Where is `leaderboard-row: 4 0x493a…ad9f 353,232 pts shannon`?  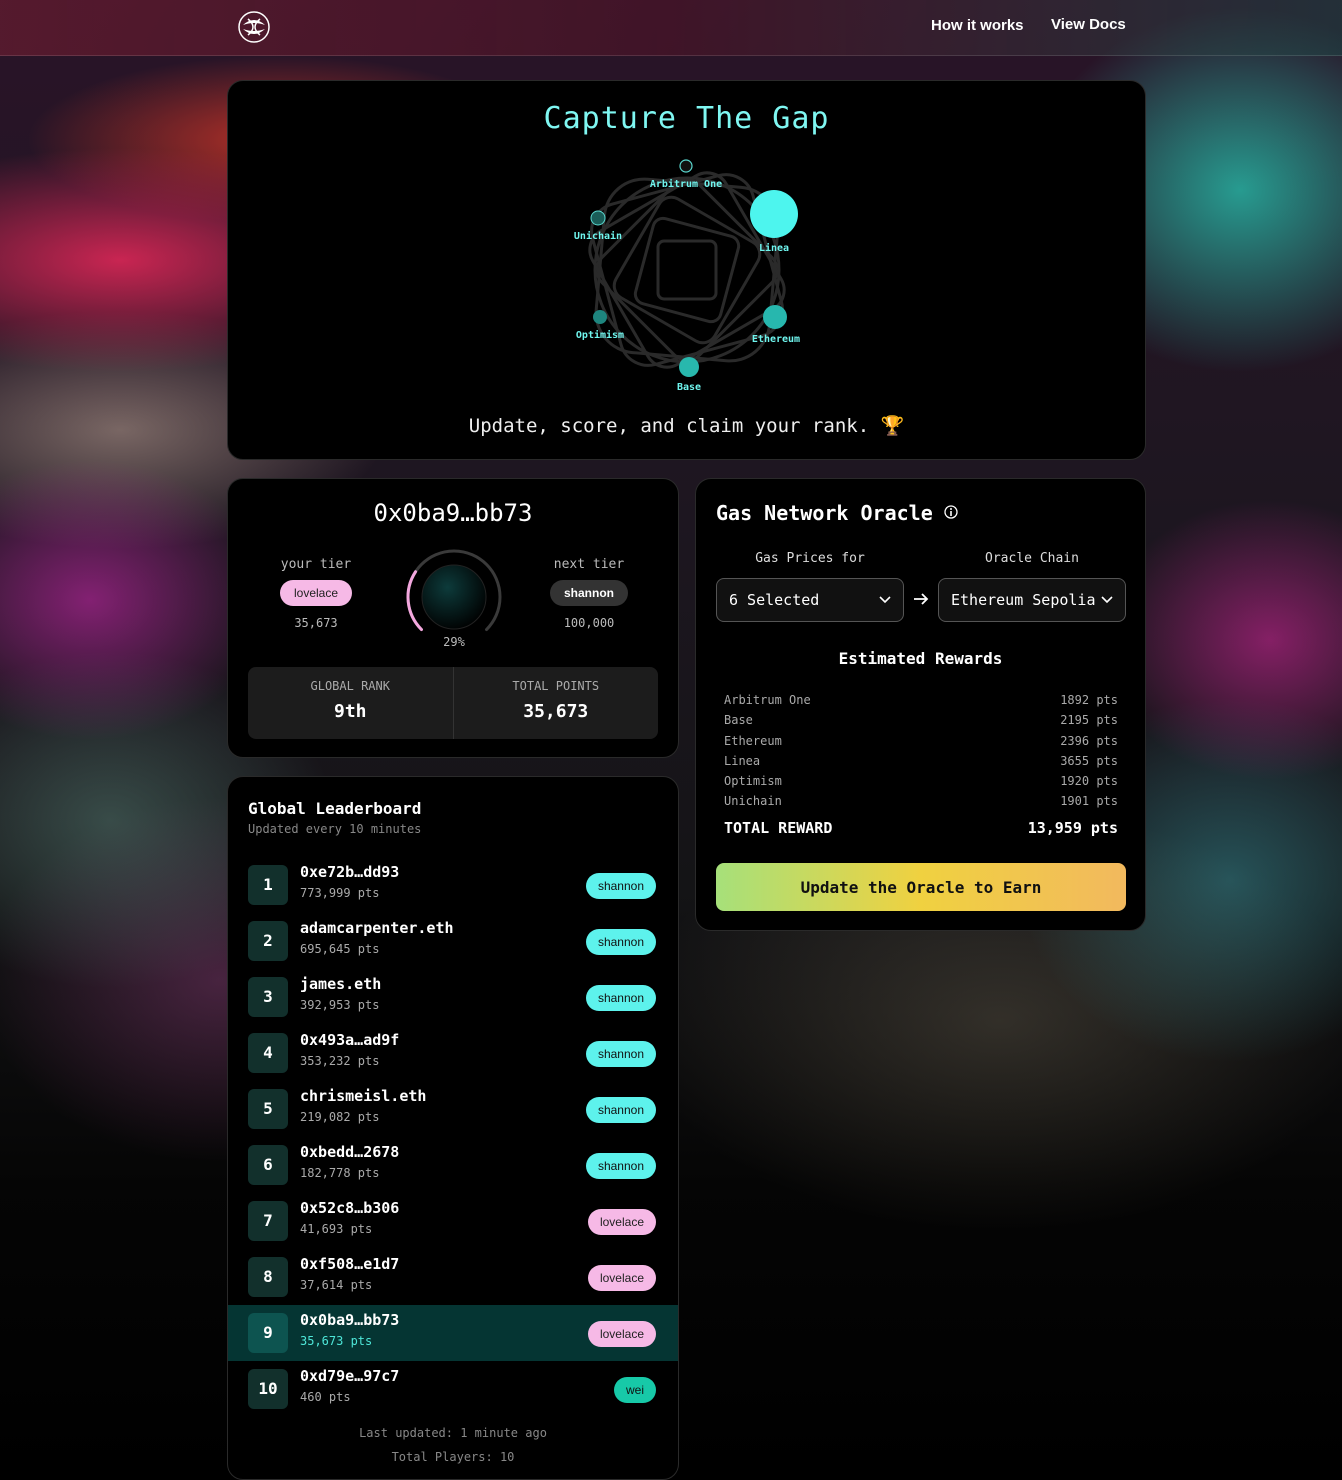
leaderboard-row: 4 0x493a…ad9f 353,232 pts shannon is located at coordinates (453, 1053).